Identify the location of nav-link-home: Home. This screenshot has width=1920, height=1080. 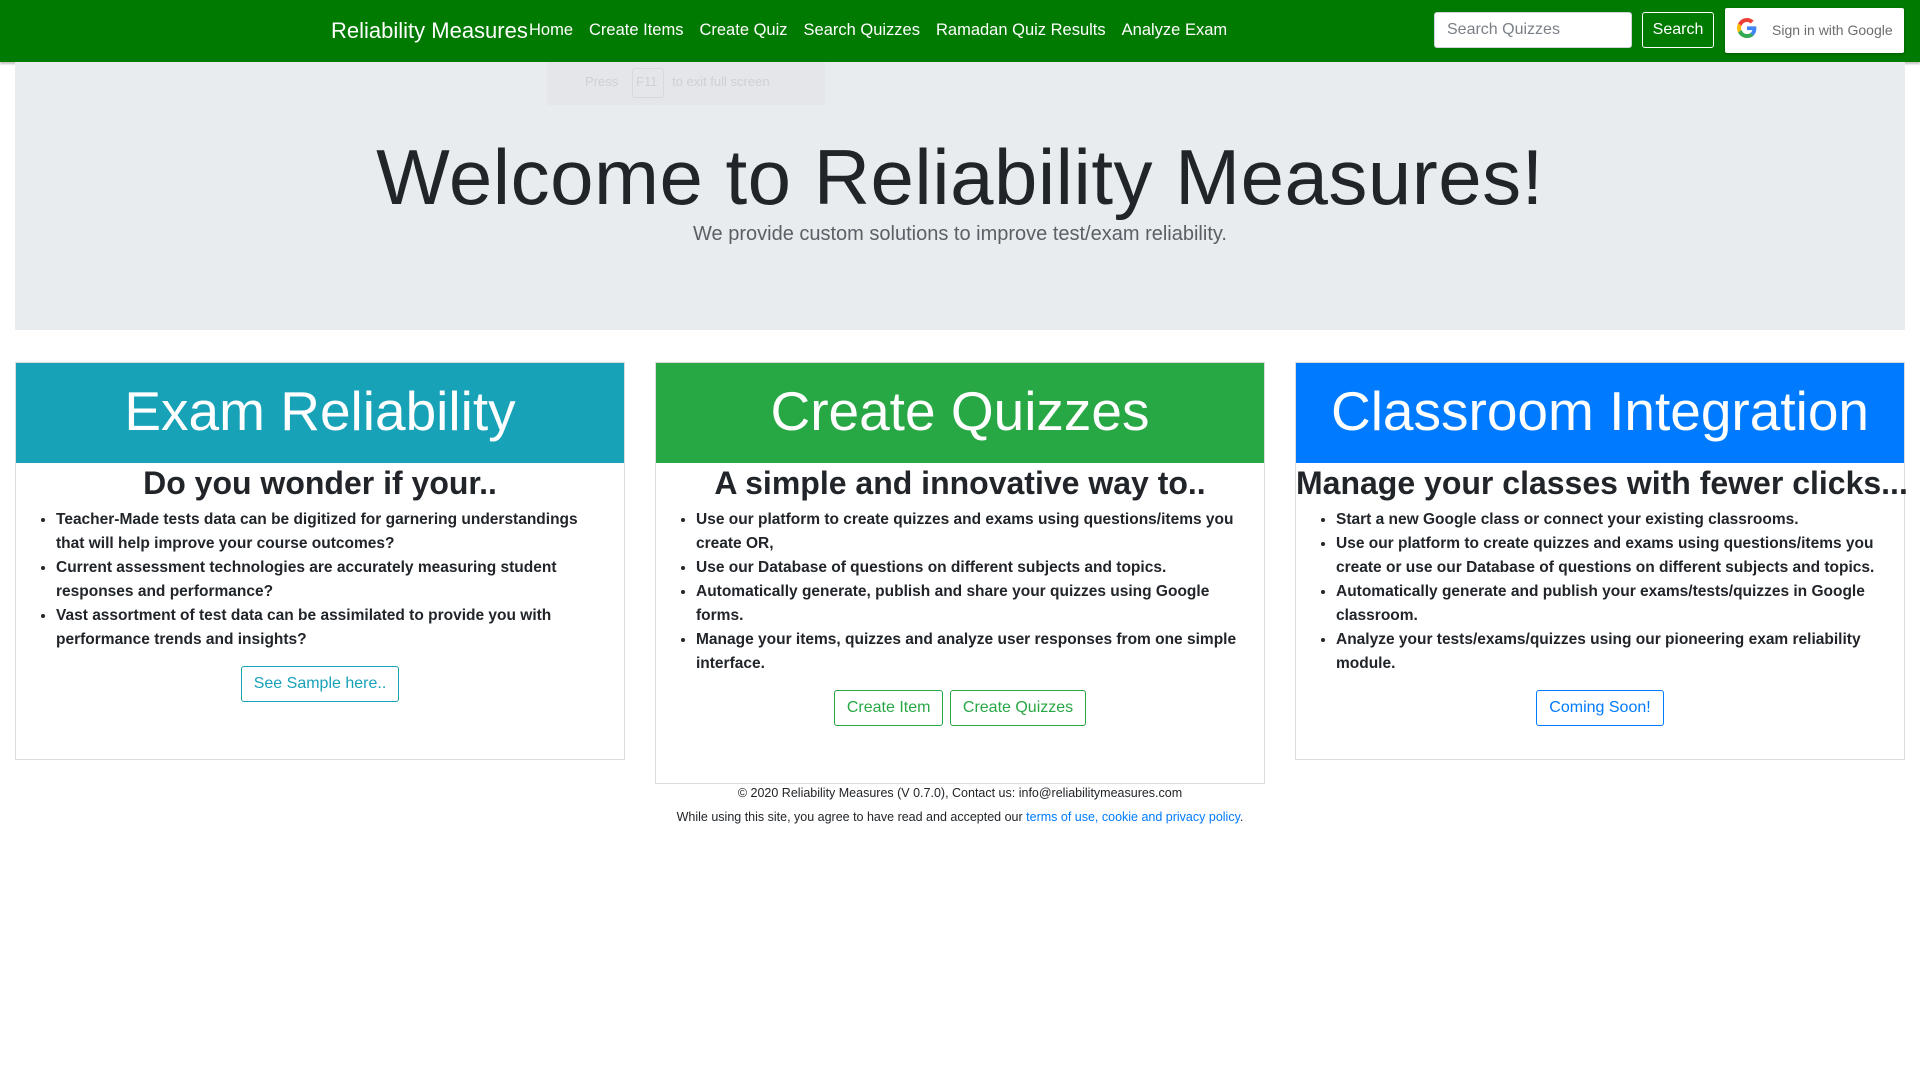
(551, 30).